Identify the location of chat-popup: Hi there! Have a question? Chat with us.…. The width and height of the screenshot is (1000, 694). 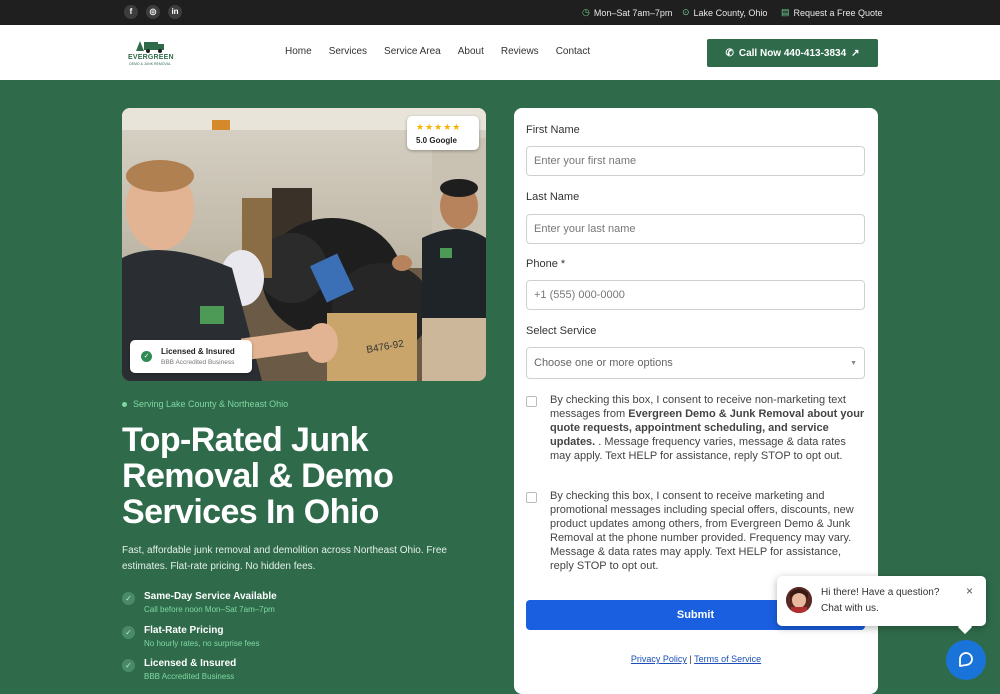
(881, 605).